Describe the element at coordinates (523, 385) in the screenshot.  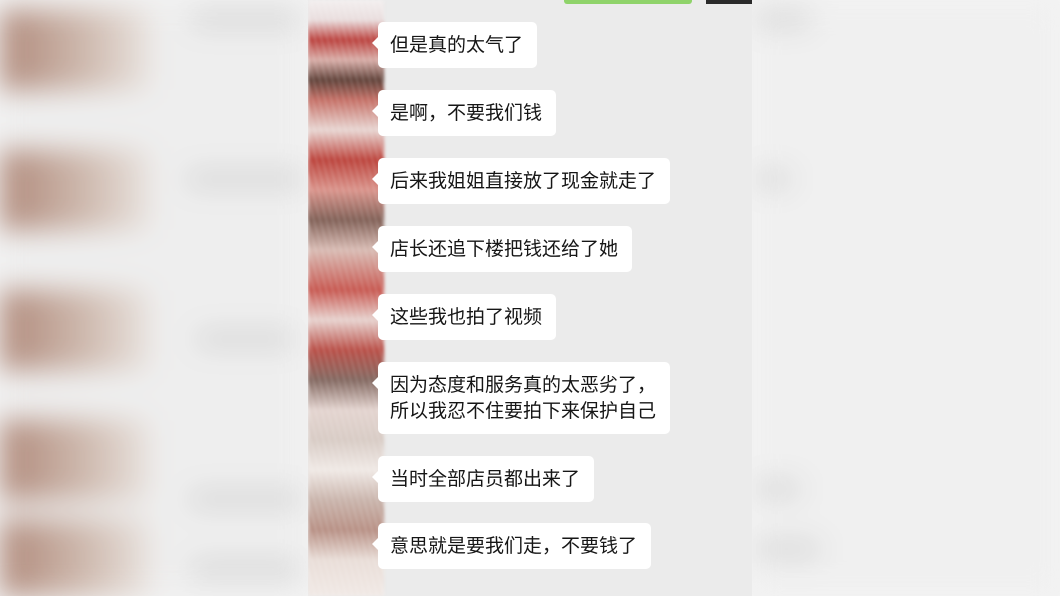
I see `message-text: 因为态度和服务真的太恶劣了，` at that location.